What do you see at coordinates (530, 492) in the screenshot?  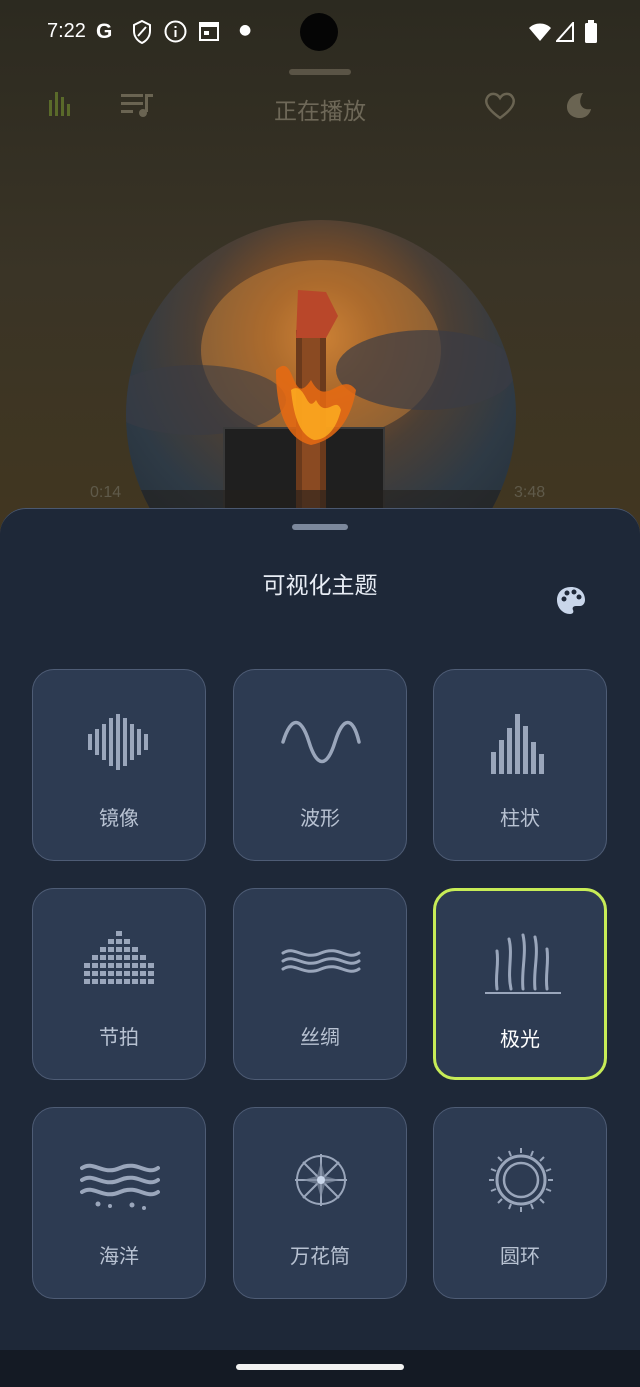 I see `total-duration: 3:48` at bounding box center [530, 492].